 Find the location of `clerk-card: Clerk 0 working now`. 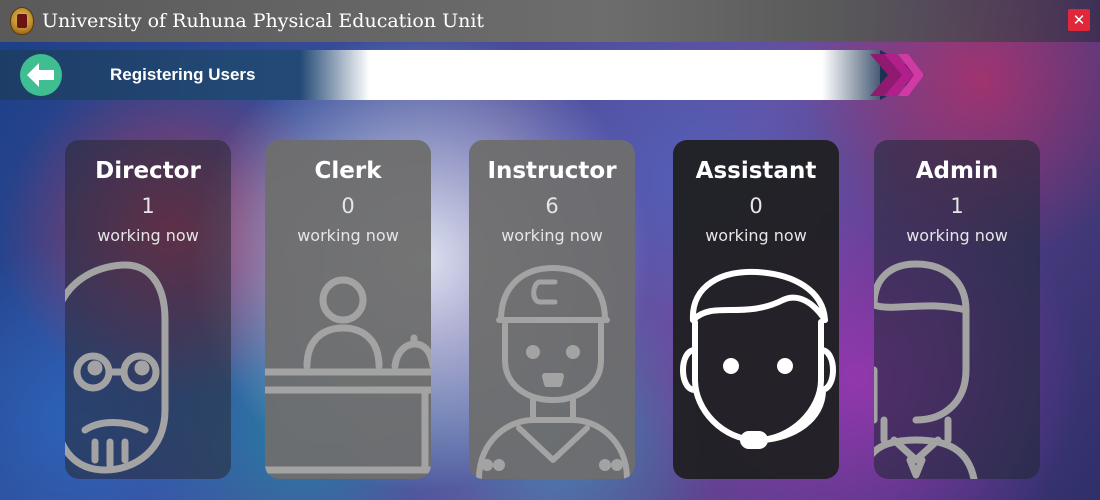

clerk-card: Clerk 0 working now is located at coordinates (348, 309).